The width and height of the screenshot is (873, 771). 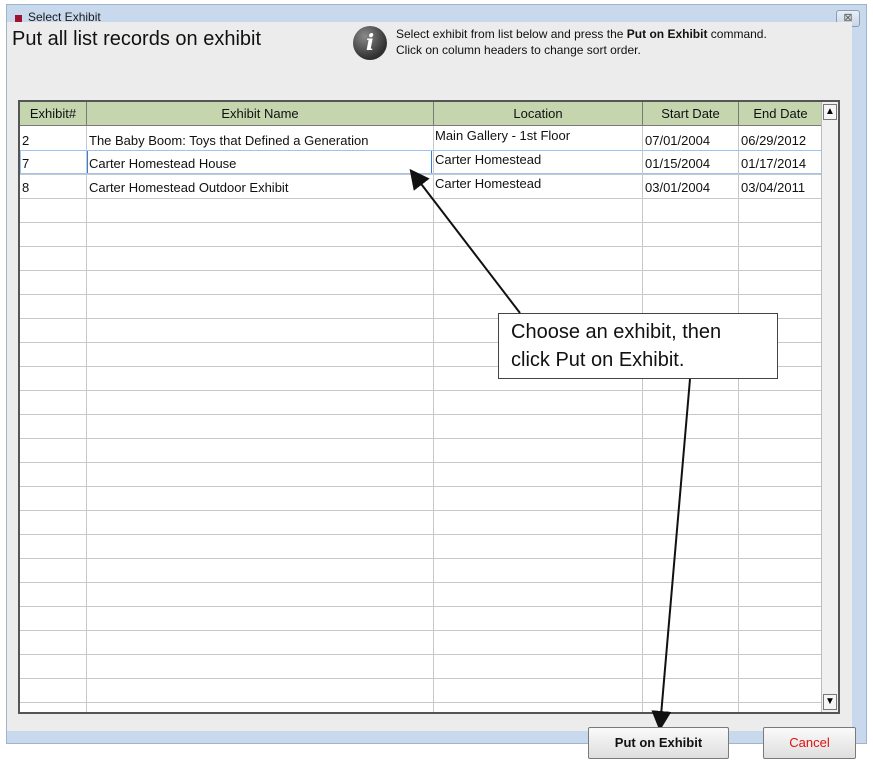 What do you see at coordinates (658, 743) in the screenshot?
I see `put-on-exhibit-button: Put on Exhibit` at bounding box center [658, 743].